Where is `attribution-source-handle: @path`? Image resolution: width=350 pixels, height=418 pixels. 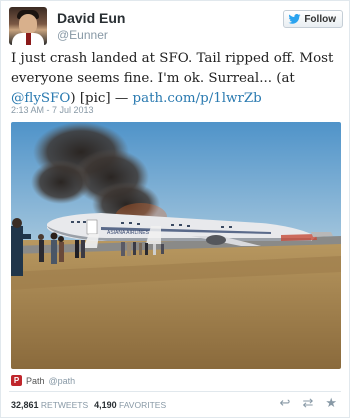 attribution-source-handle: @path is located at coordinates (62, 381).